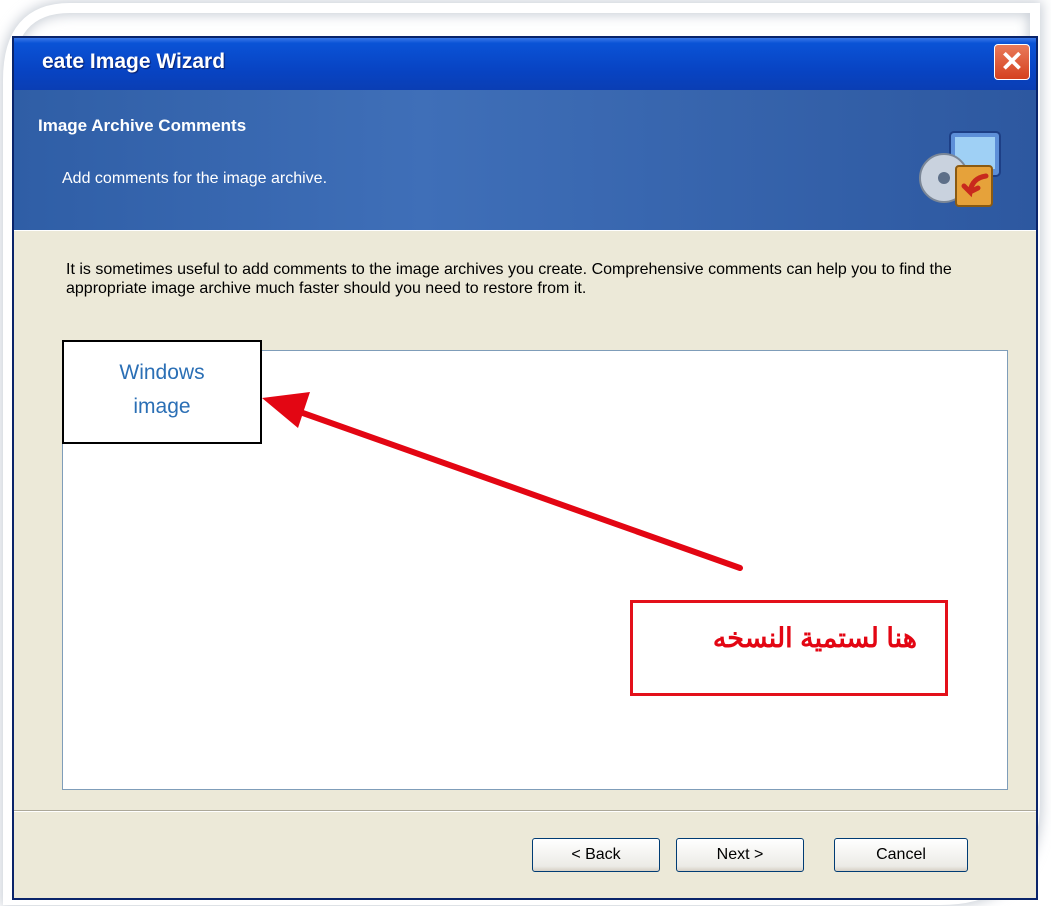 This screenshot has height=906, width=1051. I want to click on annotation-arrow, so click(502, 481).